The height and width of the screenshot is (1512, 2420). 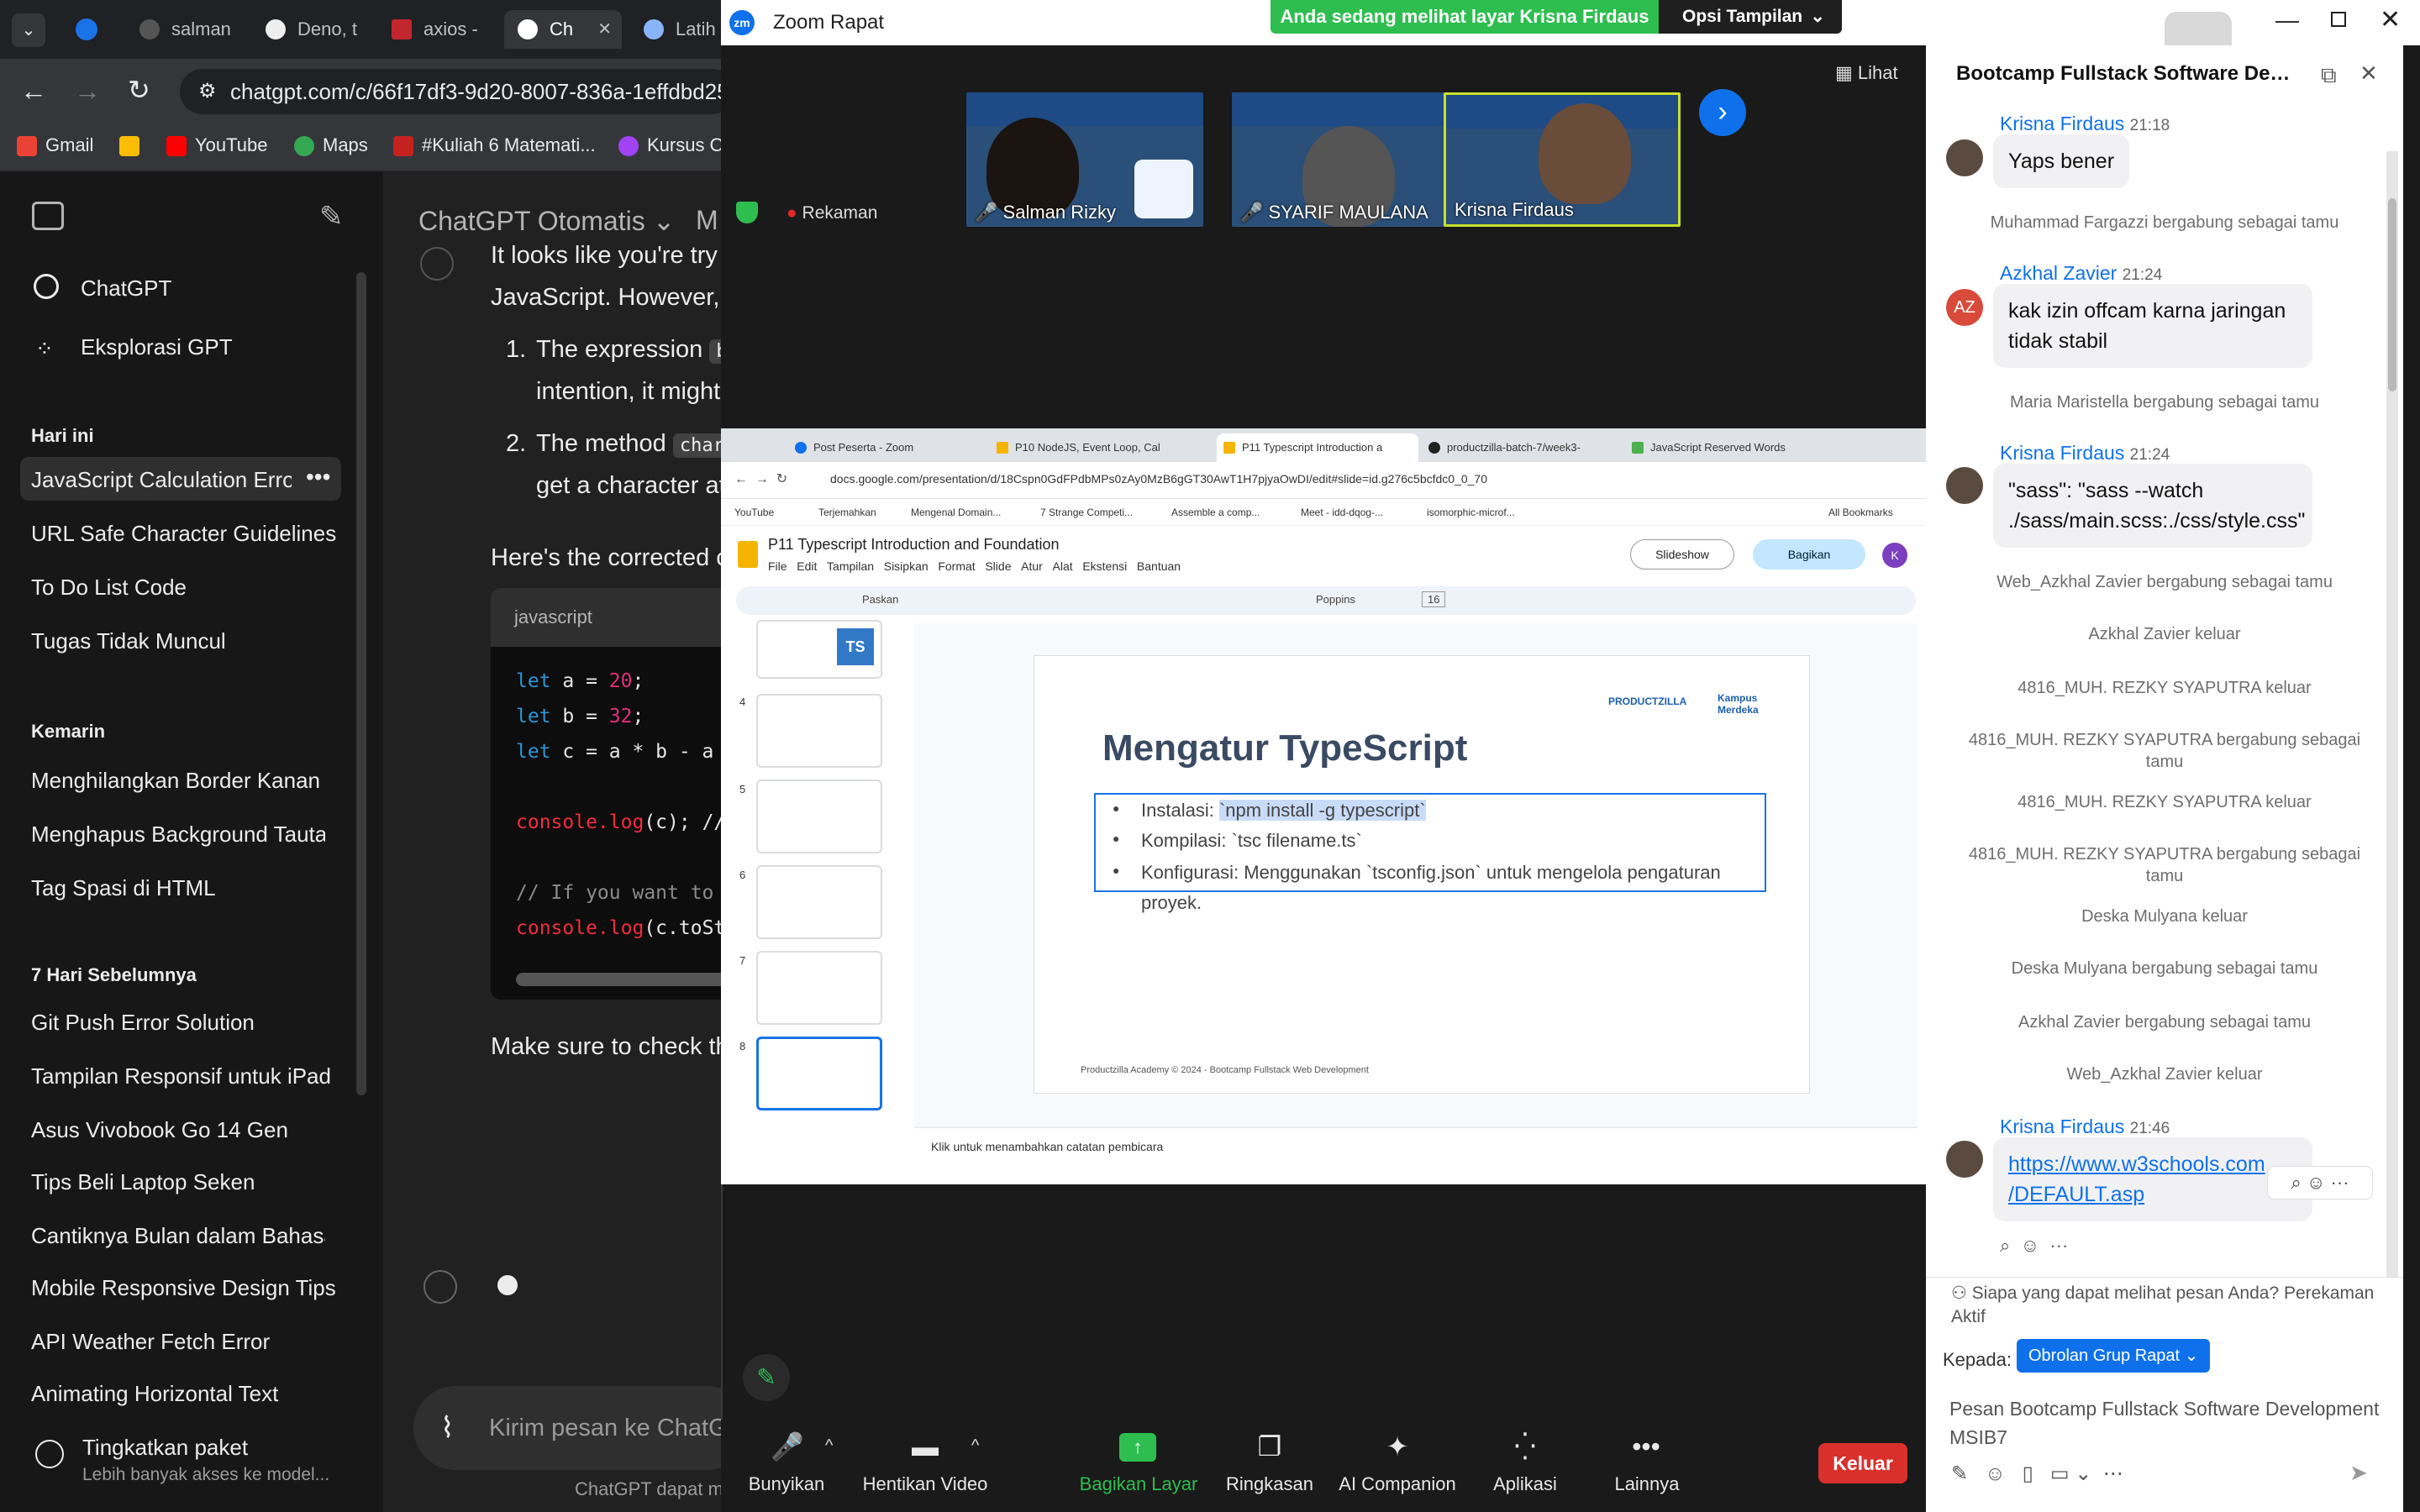 What do you see at coordinates (124, 888) in the screenshot?
I see `sidebar-item-chat: Tag Spasi di HTML` at bounding box center [124, 888].